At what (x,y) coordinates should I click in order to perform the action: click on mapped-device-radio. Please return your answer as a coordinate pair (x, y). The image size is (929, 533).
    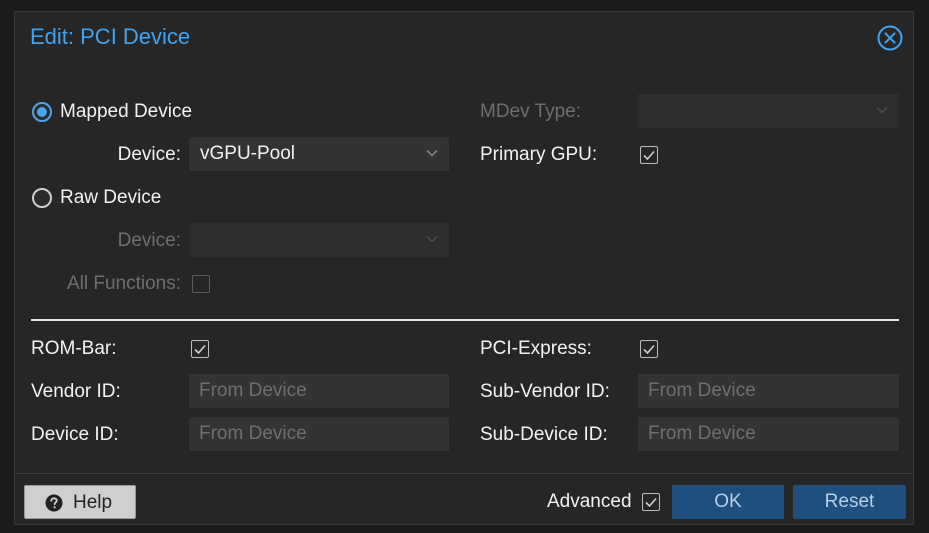
    Looking at the image, I should click on (42, 112).